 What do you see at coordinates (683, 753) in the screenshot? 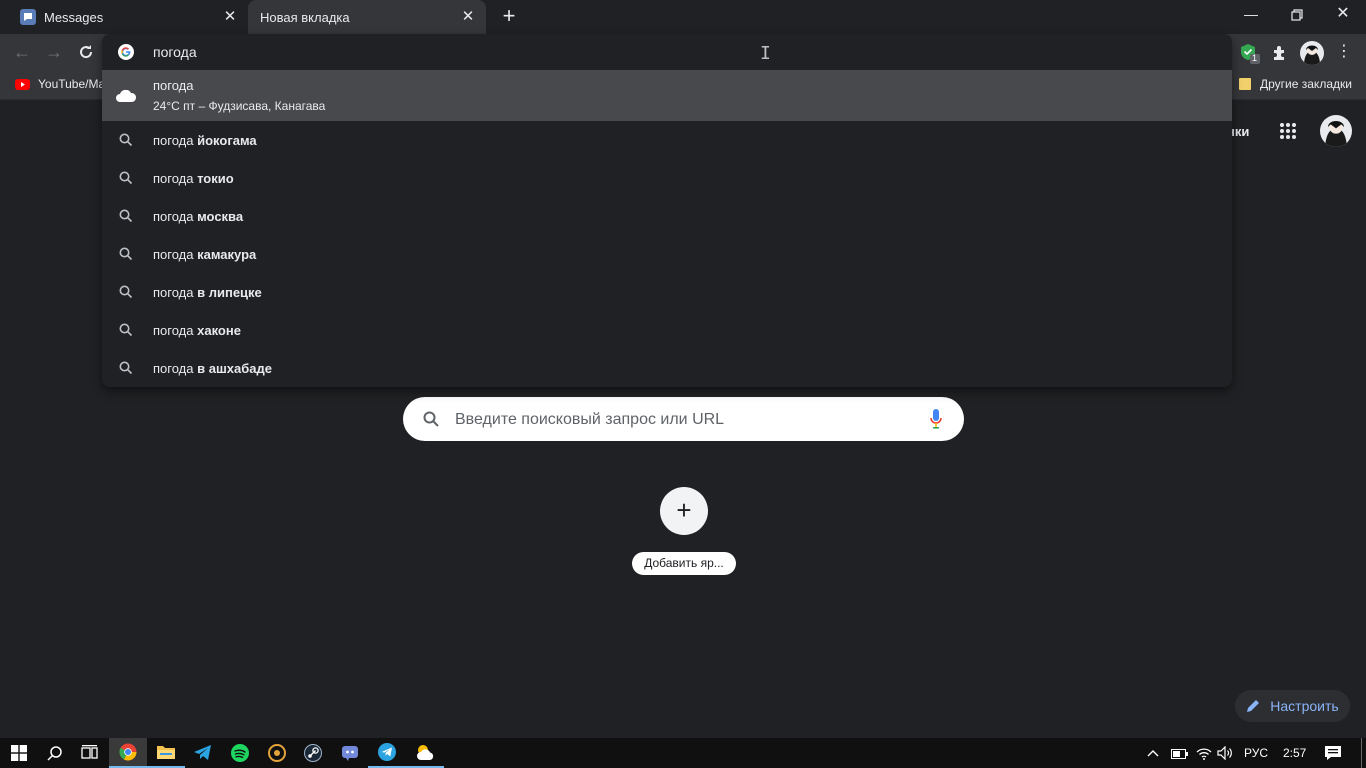
I see `windows-taskbar: РУС 2:57` at bounding box center [683, 753].